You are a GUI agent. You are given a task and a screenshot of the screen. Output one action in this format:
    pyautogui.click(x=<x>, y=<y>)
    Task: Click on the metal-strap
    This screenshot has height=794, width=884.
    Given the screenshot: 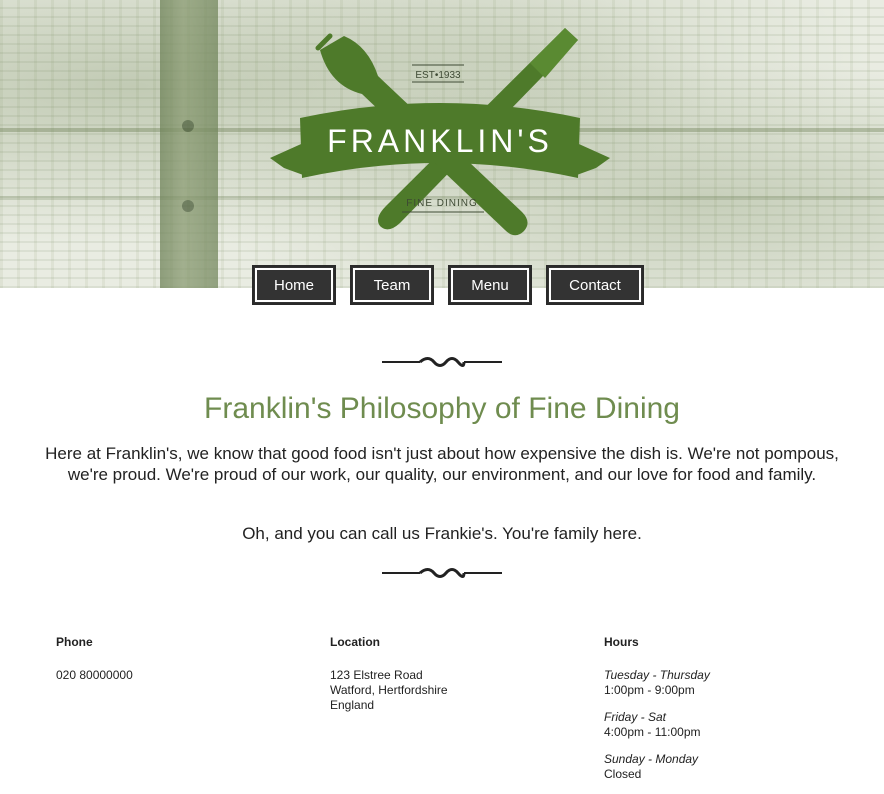 What is the action you would take?
    pyautogui.click(x=189, y=144)
    